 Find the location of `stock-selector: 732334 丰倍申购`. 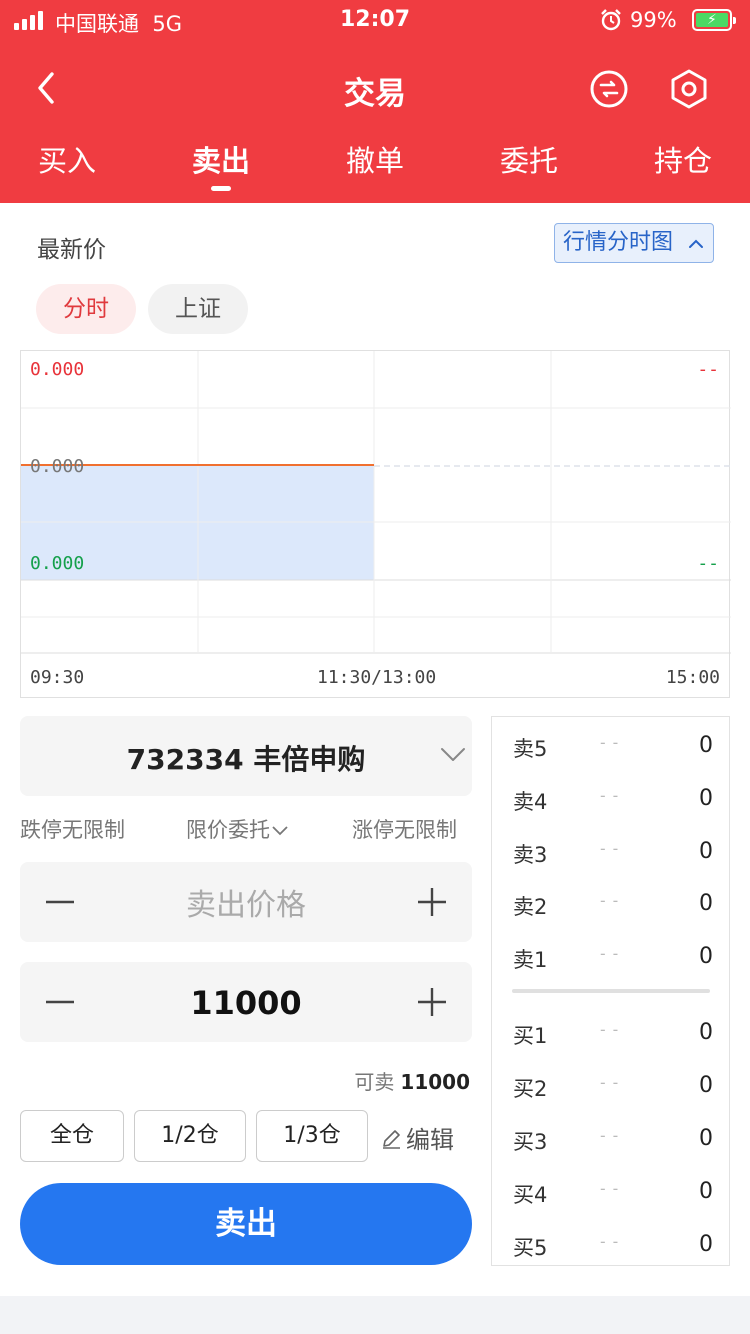

stock-selector: 732334 丰倍申购 is located at coordinates (246, 756).